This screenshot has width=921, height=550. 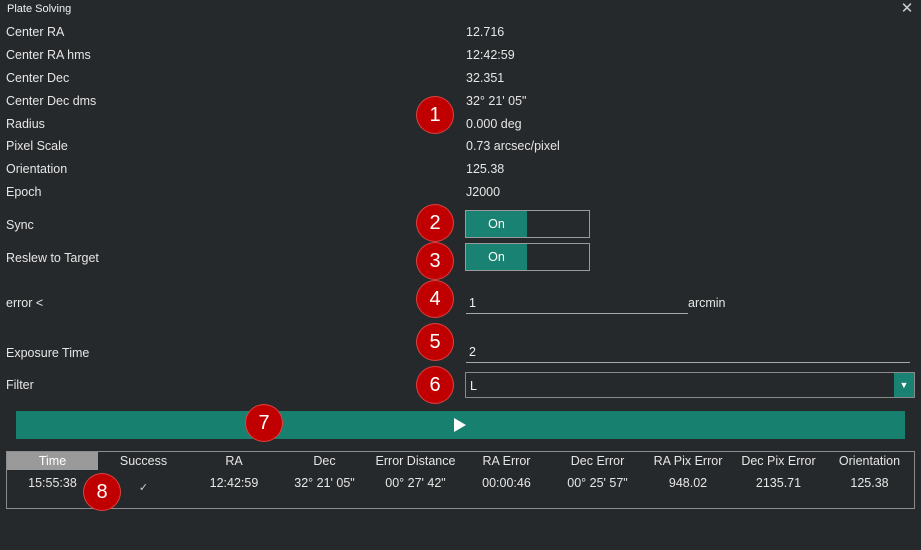 What do you see at coordinates (48, 55) in the screenshot?
I see `center-ra-hms-label: Center RA hms` at bounding box center [48, 55].